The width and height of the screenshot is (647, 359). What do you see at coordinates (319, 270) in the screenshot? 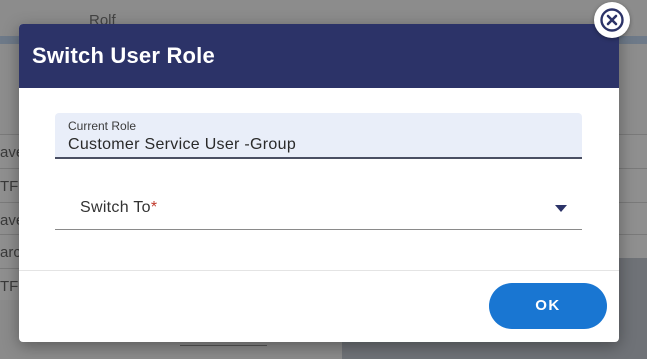
I see `dialog-footer-divider` at bounding box center [319, 270].